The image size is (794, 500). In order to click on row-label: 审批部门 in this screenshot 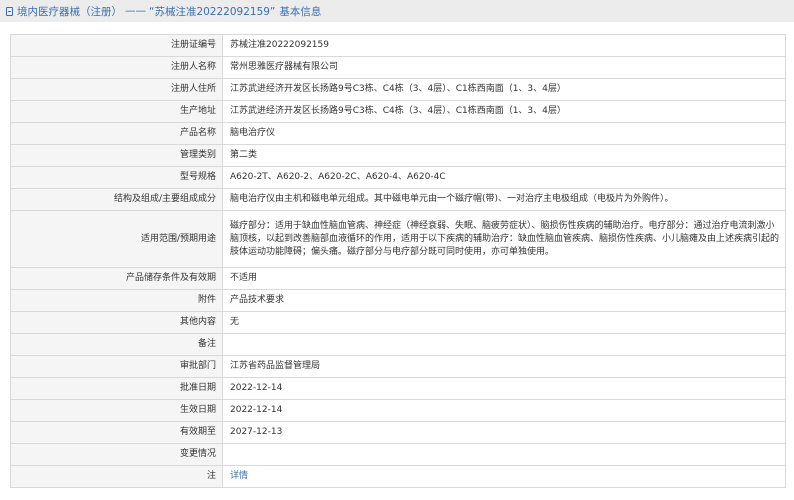, I will do `click(116, 366)`.